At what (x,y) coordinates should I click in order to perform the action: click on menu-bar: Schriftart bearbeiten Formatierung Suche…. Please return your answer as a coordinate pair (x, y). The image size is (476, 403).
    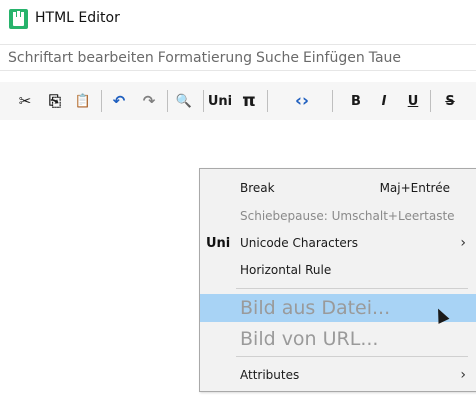
    Looking at the image, I should click on (238, 57).